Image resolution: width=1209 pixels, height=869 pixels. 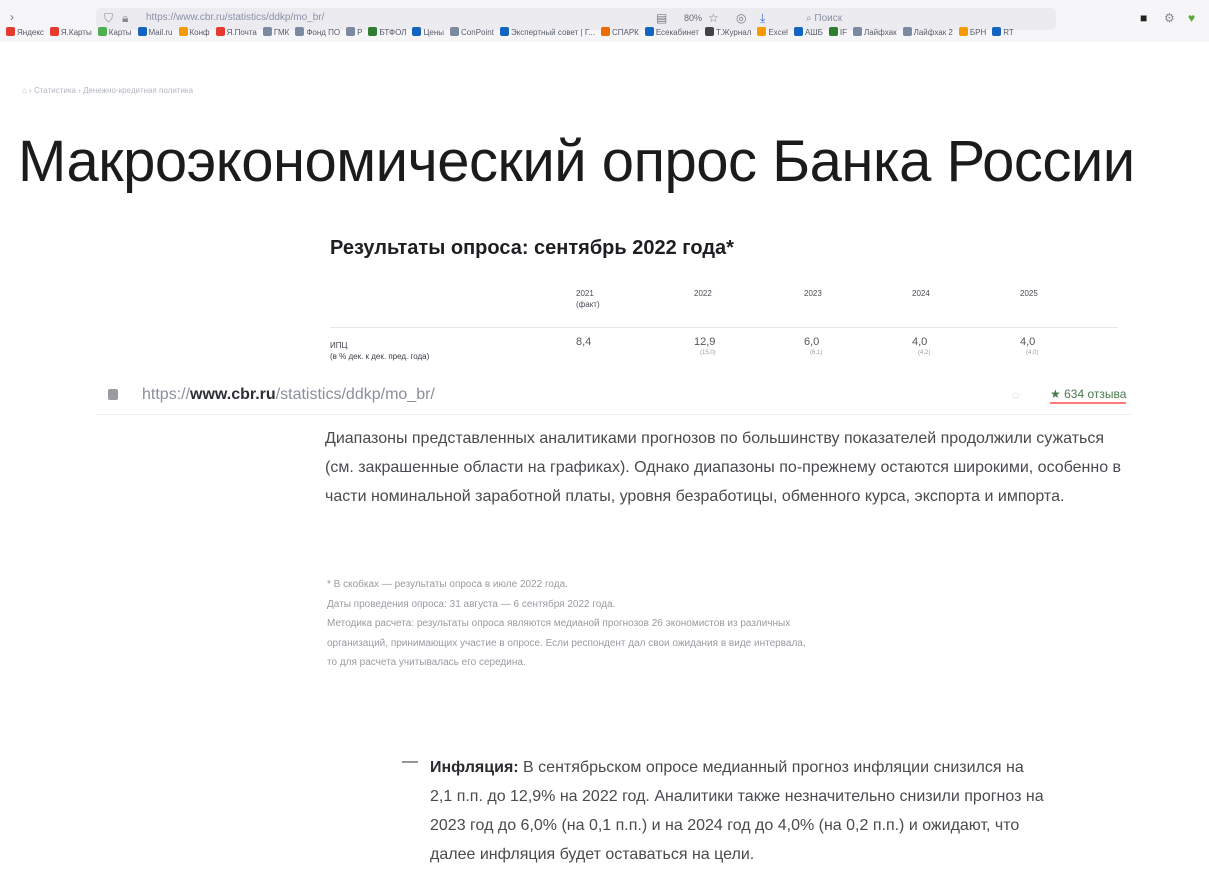 What do you see at coordinates (474, 767) in the screenshot?
I see `bullet-heading: Инфляция:` at bounding box center [474, 767].